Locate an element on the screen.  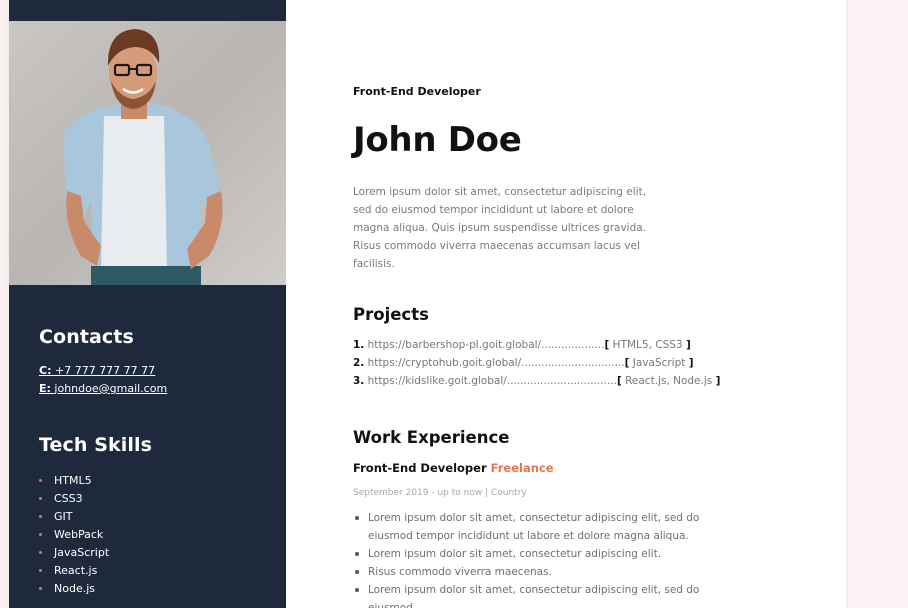
skill-label: GIT is located at coordinates (63, 516).